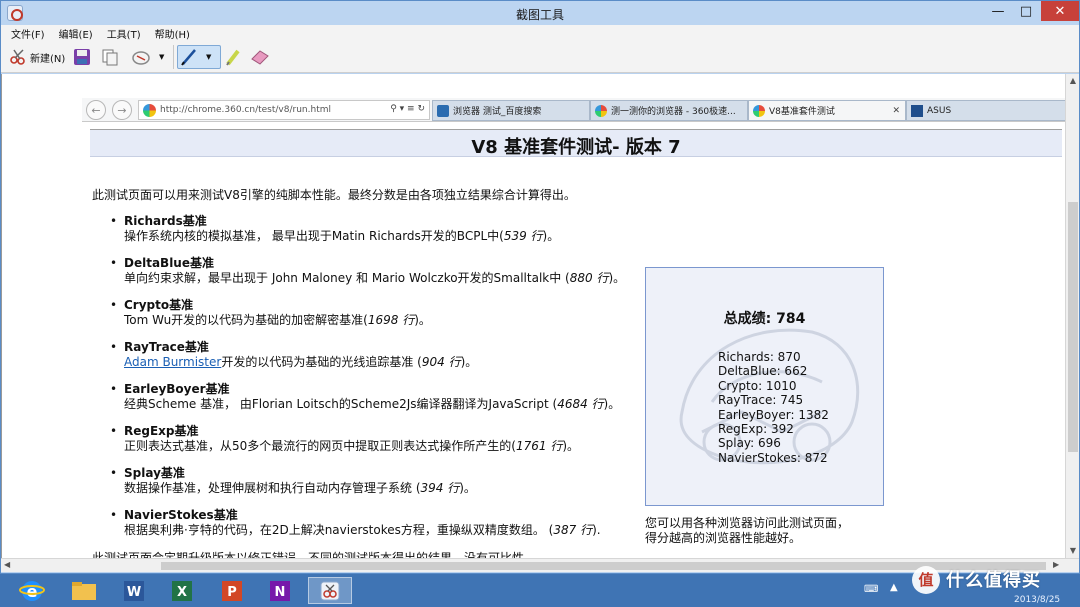 Image resolution: width=1080 pixels, height=607 pixels. What do you see at coordinates (149, 110) in the screenshot?
I see `site-icon` at bounding box center [149, 110].